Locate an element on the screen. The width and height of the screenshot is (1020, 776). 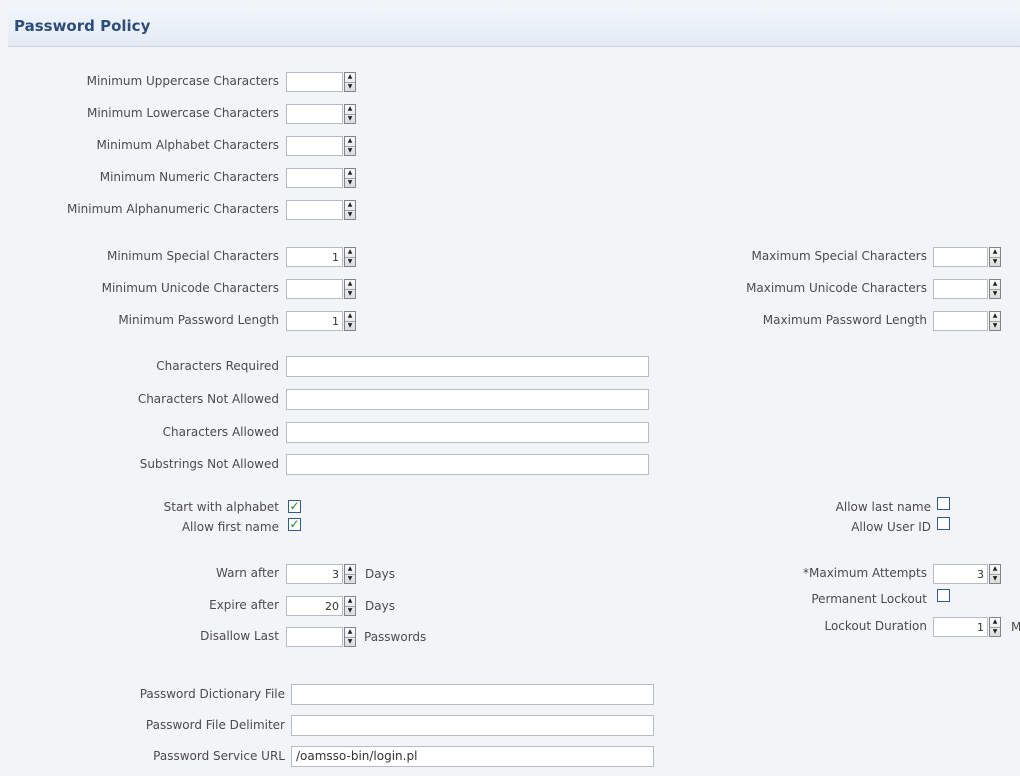
min-unicode-stepper: ▲ ▼ is located at coordinates (321, 289).